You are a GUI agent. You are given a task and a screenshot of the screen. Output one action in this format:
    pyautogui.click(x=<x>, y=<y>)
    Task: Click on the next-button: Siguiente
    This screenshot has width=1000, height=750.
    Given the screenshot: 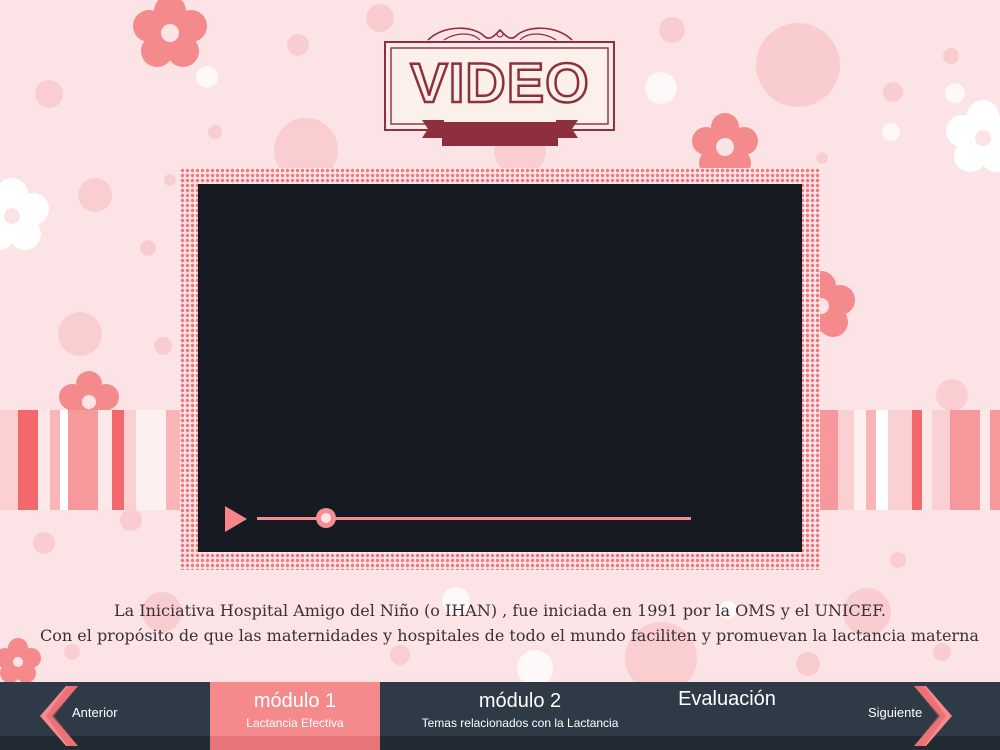 What is the action you would take?
    pyautogui.click(x=910, y=716)
    